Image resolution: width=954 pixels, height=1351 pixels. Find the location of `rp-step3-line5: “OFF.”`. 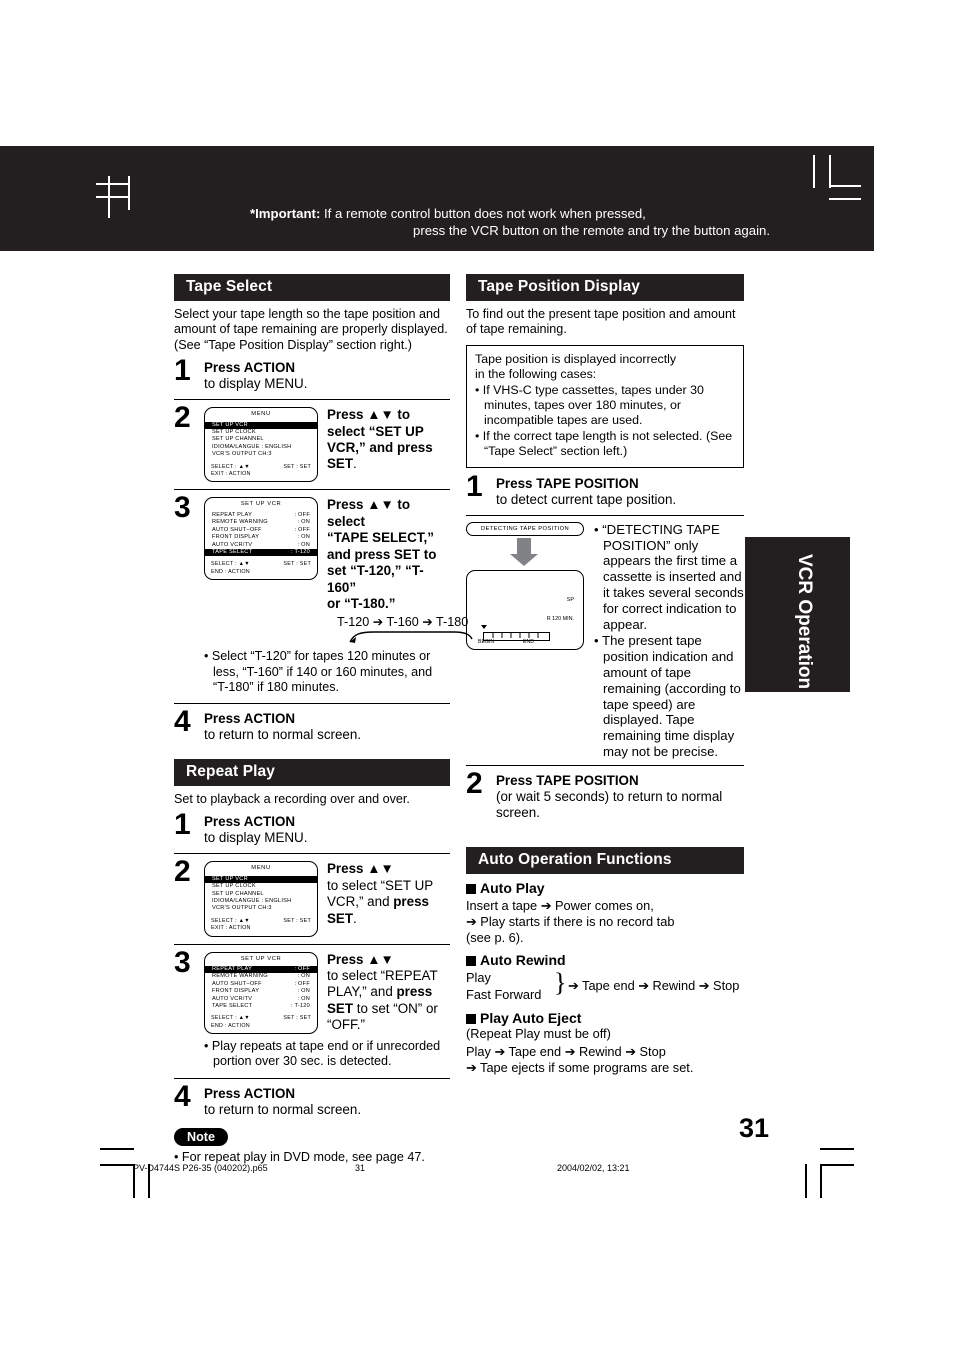

rp-step3-line5: “OFF.” is located at coordinates (346, 1025).